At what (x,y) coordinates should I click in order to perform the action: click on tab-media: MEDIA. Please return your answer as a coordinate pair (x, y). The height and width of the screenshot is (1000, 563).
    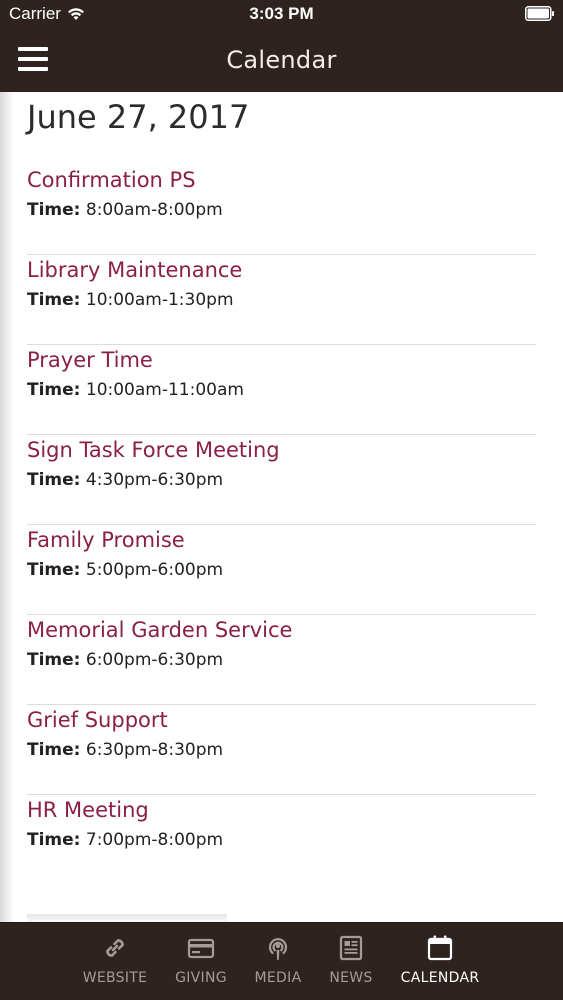
    Looking at the image, I should click on (278, 961).